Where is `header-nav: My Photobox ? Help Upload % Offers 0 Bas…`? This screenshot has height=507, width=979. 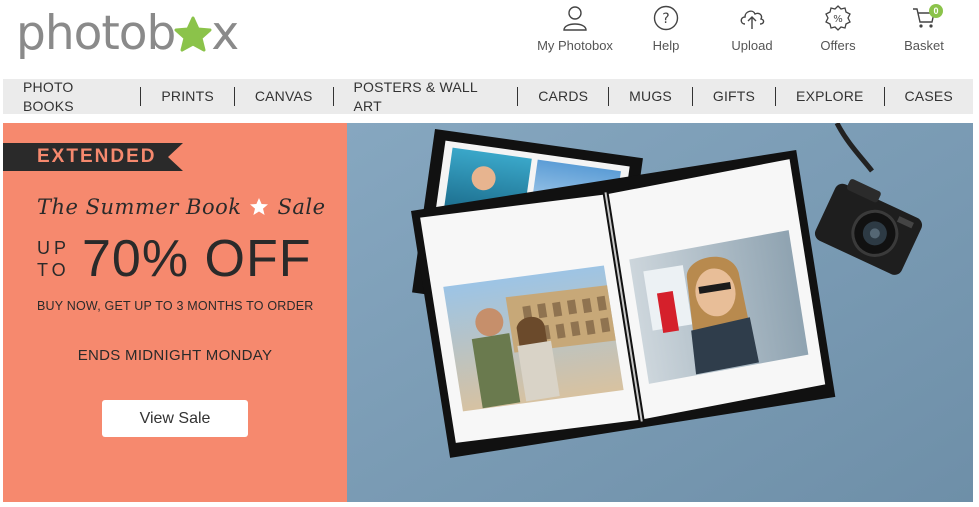 header-nav: My Photobox ? Help Upload % Offers 0 Bas… is located at coordinates (747, 32).